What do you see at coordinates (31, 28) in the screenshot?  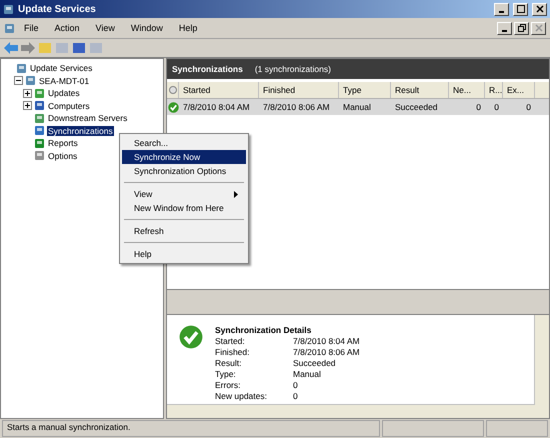 I see `menu-item: File` at bounding box center [31, 28].